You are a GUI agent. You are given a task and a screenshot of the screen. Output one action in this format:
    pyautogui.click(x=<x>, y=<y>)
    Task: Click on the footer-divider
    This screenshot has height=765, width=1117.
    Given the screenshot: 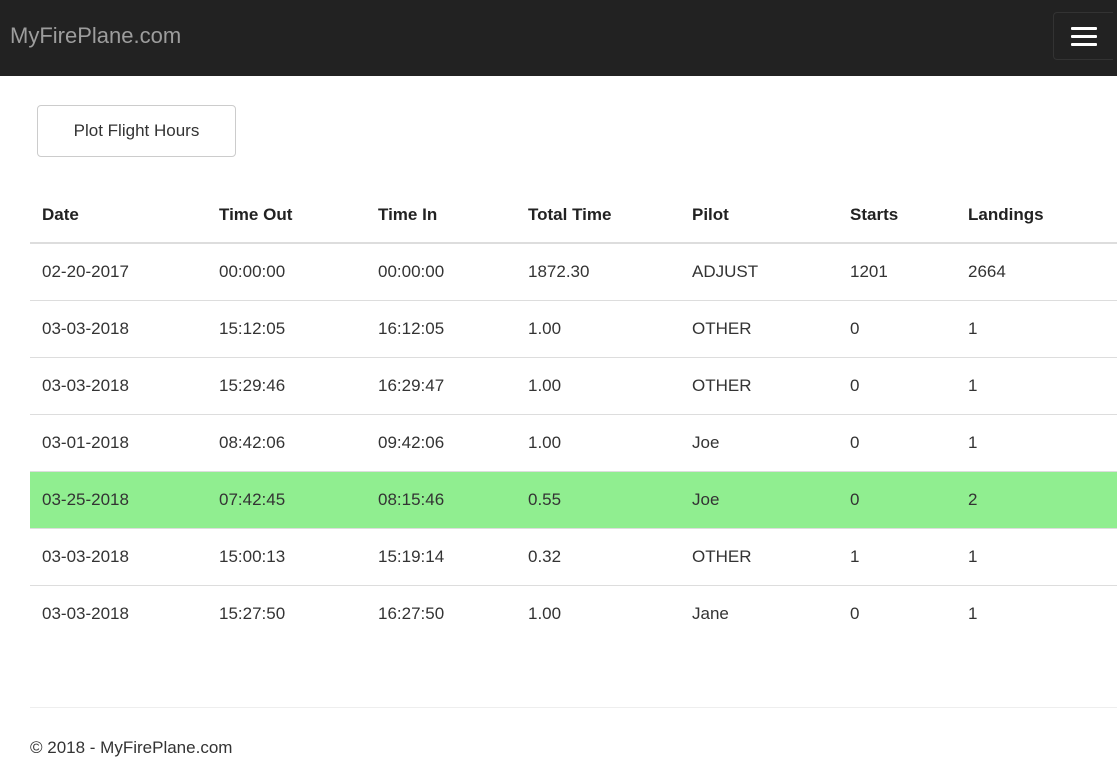 What is the action you would take?
    pyautogui.click(x=573, y=707)
    